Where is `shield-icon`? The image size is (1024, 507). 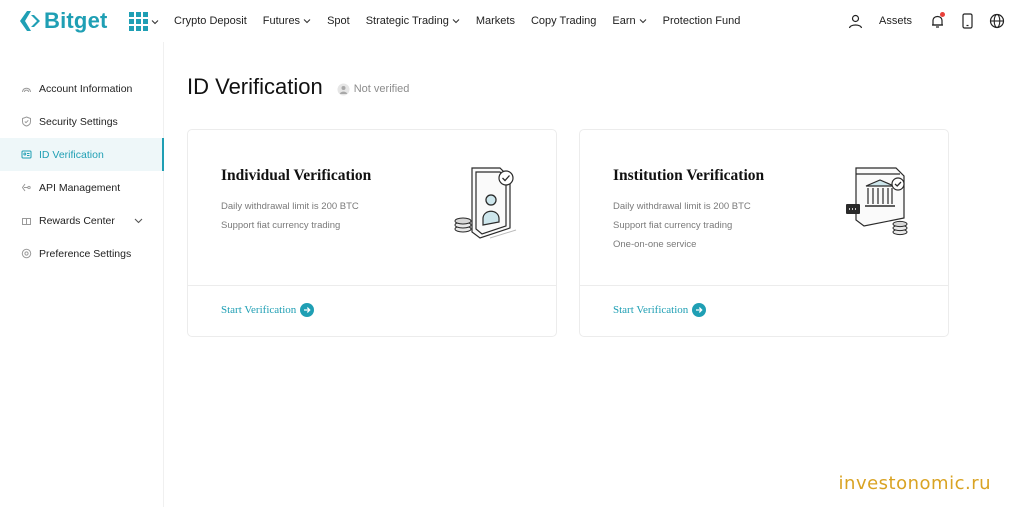
shield-icon is located at coordinates (26, 122).